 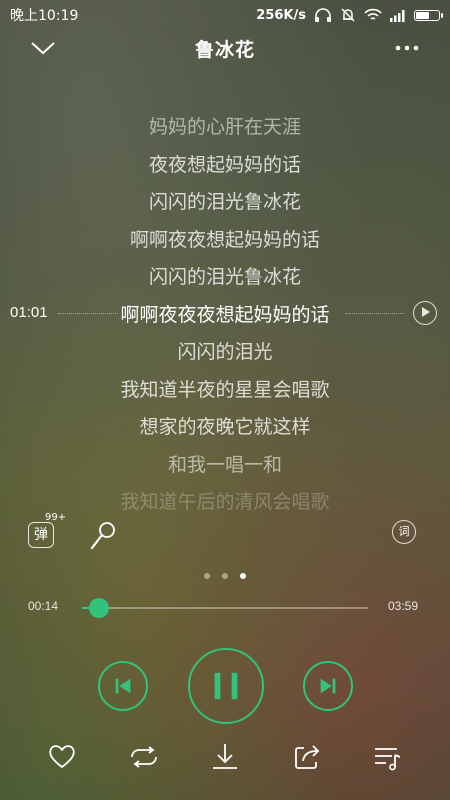 I want to click on more-dots-icon, so click(x=407, y=48).